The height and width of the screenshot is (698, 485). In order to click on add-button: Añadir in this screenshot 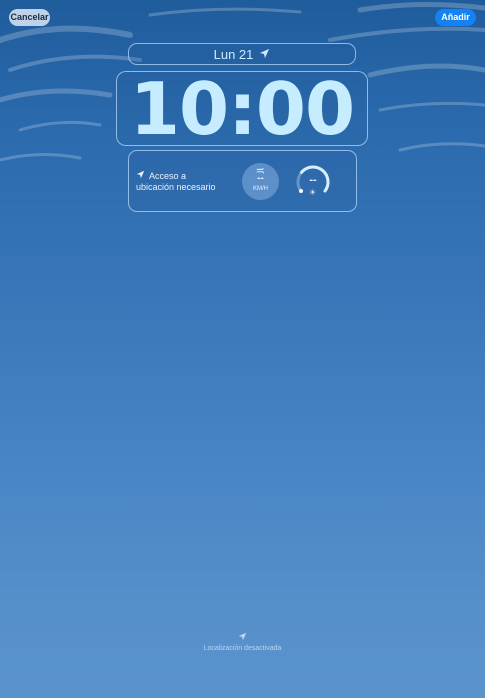, I will do `click(455, 17)`.